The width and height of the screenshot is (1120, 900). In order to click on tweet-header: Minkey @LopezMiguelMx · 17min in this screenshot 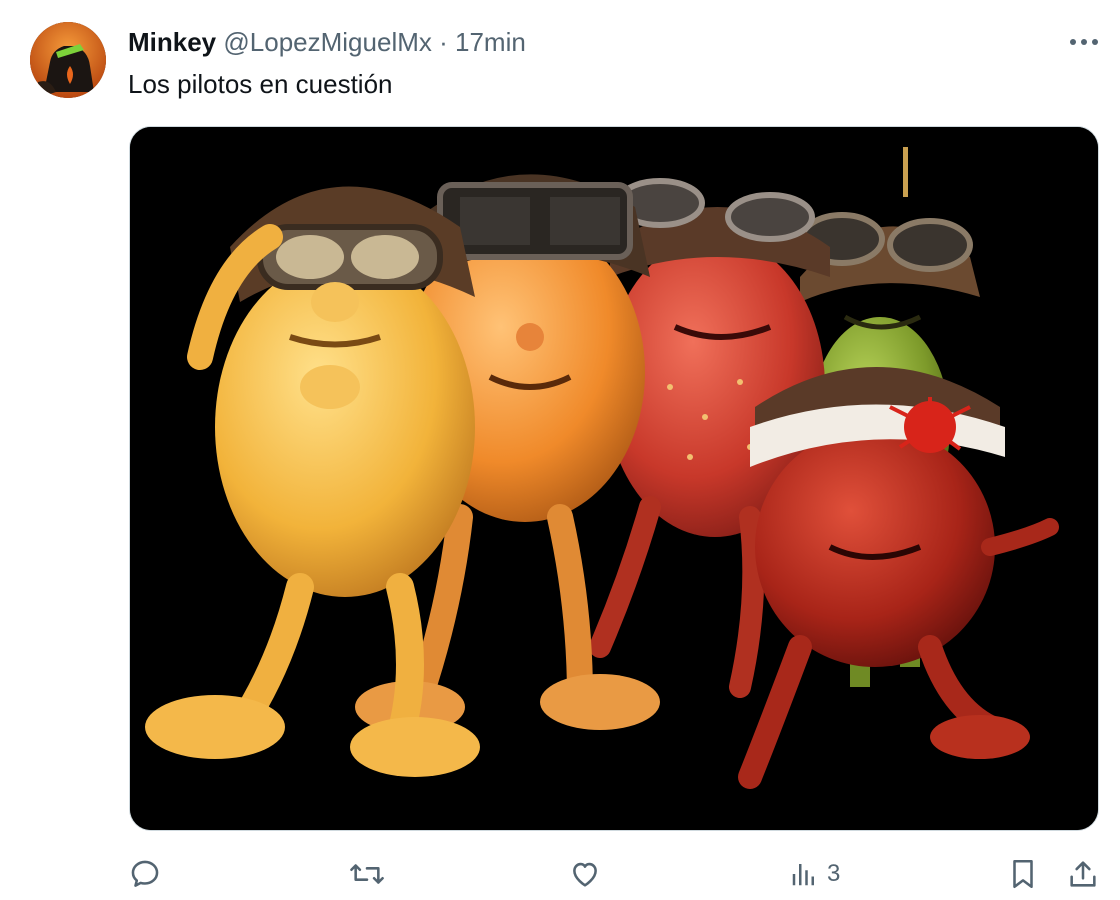, I will do `click(327, 42)`.